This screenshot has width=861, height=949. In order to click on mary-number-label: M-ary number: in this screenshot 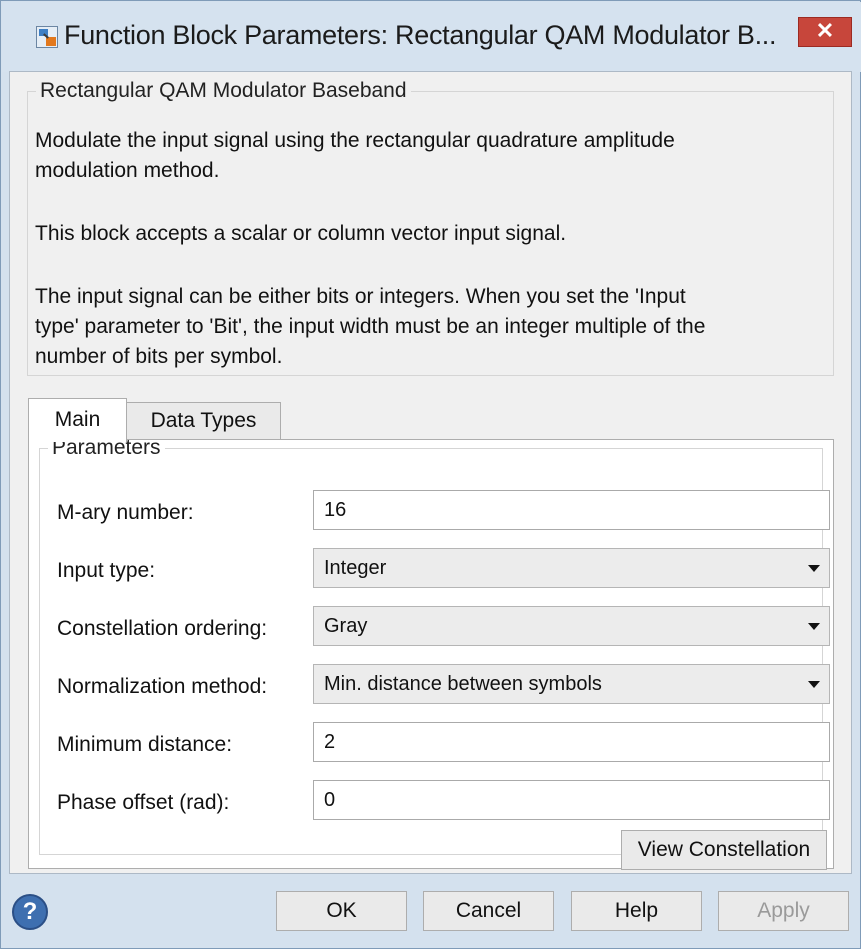, I will do `click(125, 512)`.